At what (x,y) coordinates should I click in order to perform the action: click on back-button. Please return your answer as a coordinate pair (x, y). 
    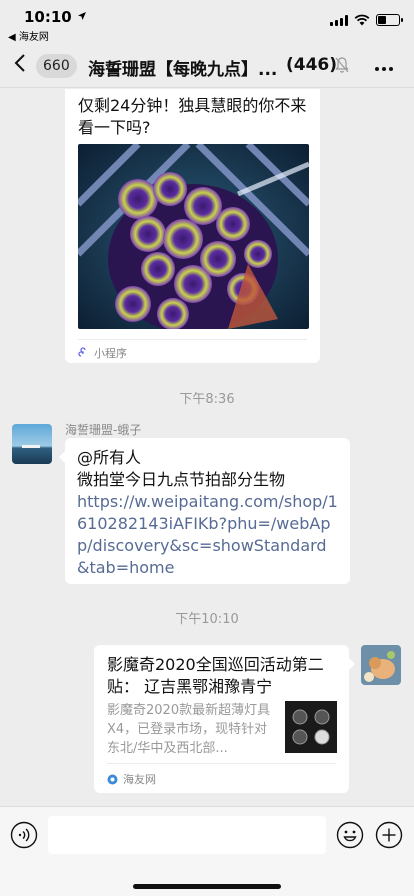
    Looking at the image, I should click on (20, 66).